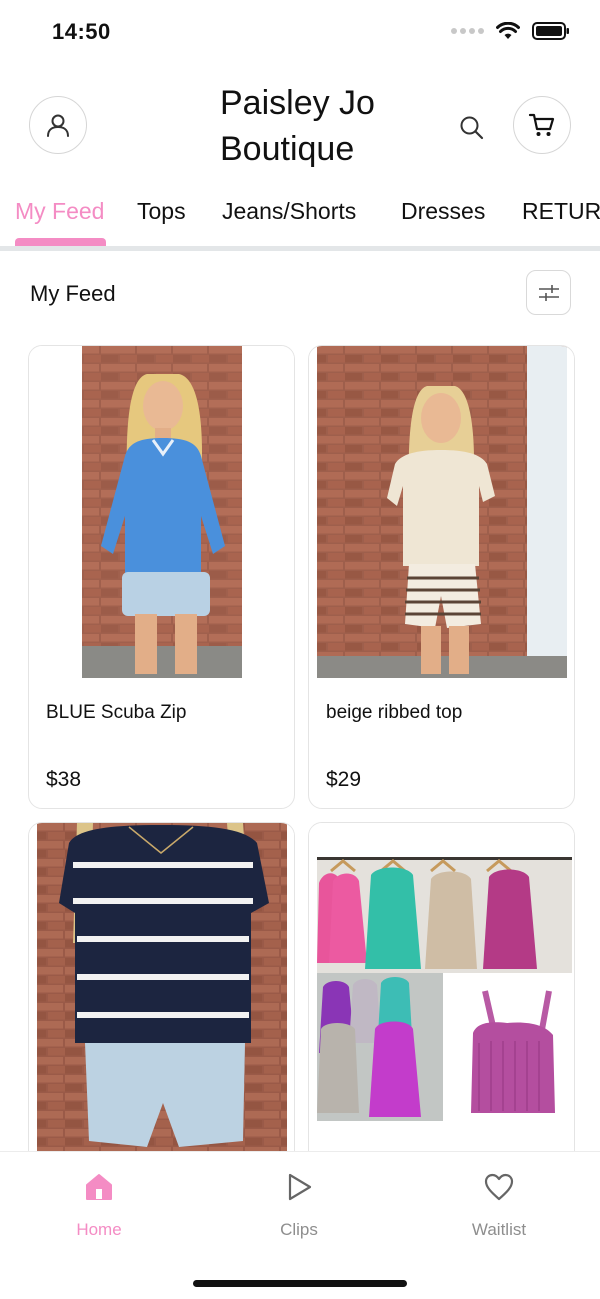 The image size is (600, 1299). I want to click on home-icon, so click(99, 1187).